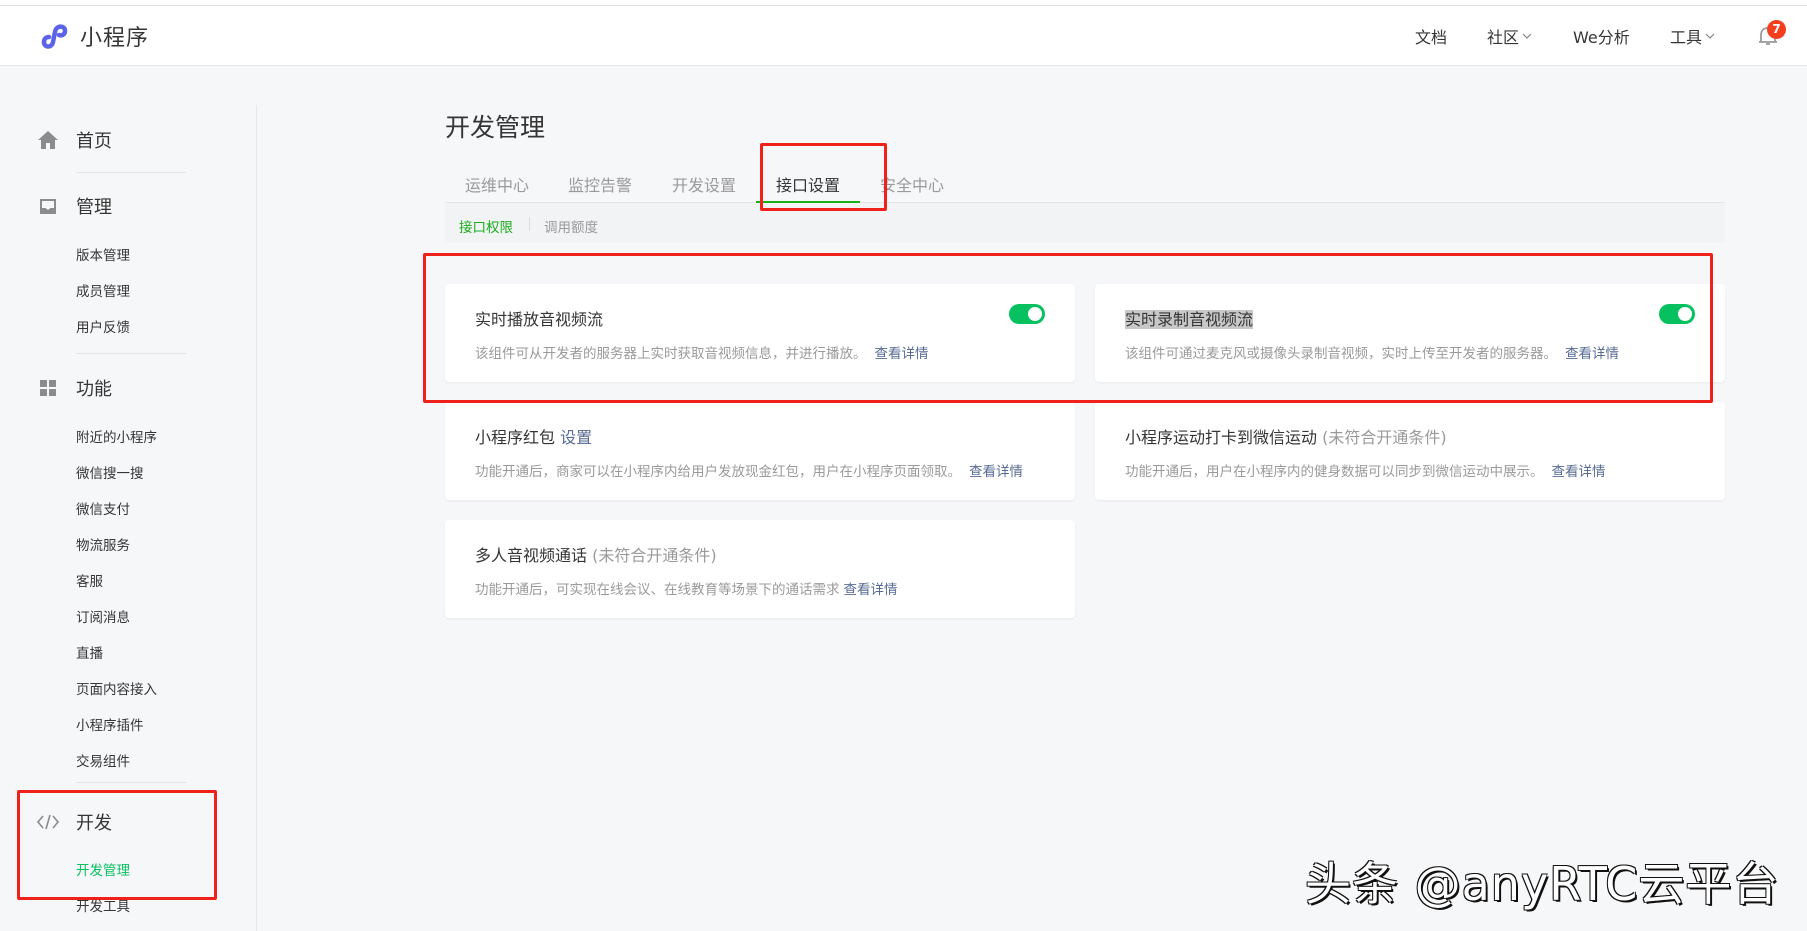 This screenshot has width=1807, height=931. What do you see at coordinates (48, 140) in the screenshot?
I see `home-icon` at bounding box center [48, 140].